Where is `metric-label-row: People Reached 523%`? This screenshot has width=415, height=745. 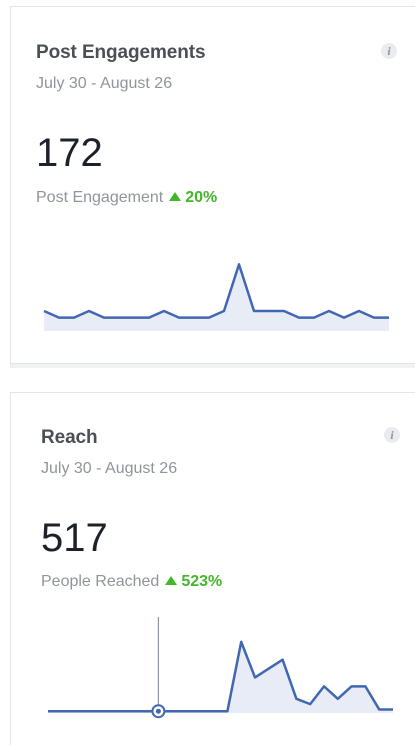 metric-label-row: People Reached 523% is located at coordinates (131, 582).